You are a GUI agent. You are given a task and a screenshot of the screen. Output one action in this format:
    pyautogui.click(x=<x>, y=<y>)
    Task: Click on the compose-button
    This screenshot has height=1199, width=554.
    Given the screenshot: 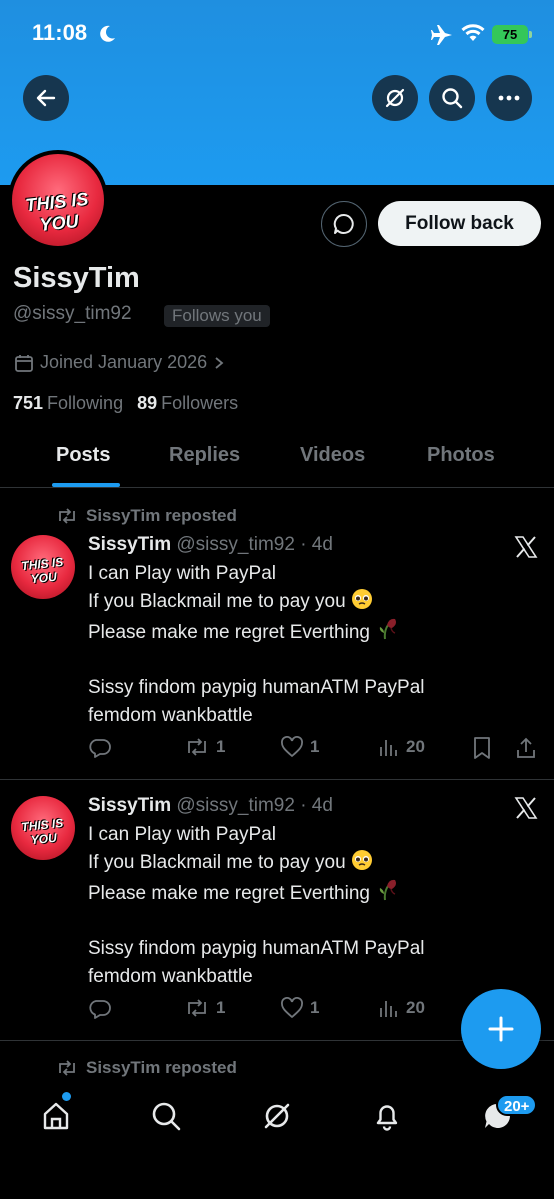 What is the action you would take?
    pyautogui.click(x=501, y=1029)
    